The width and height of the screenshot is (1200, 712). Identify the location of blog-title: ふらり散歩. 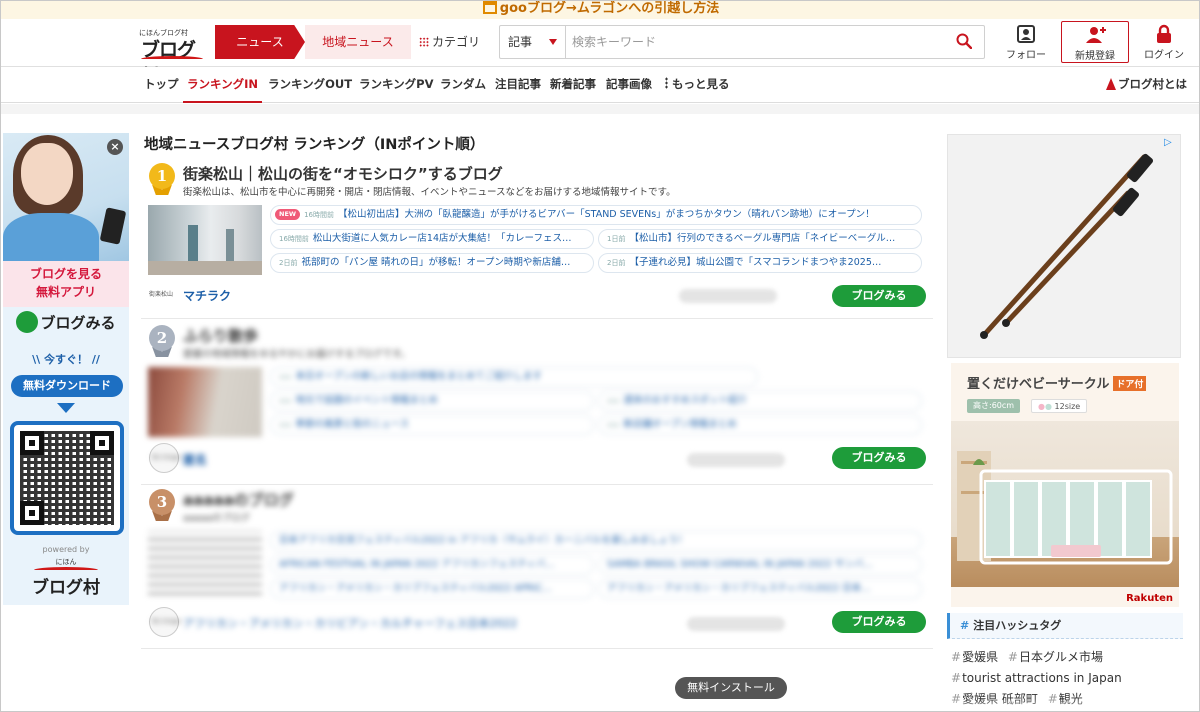
(220, 335).